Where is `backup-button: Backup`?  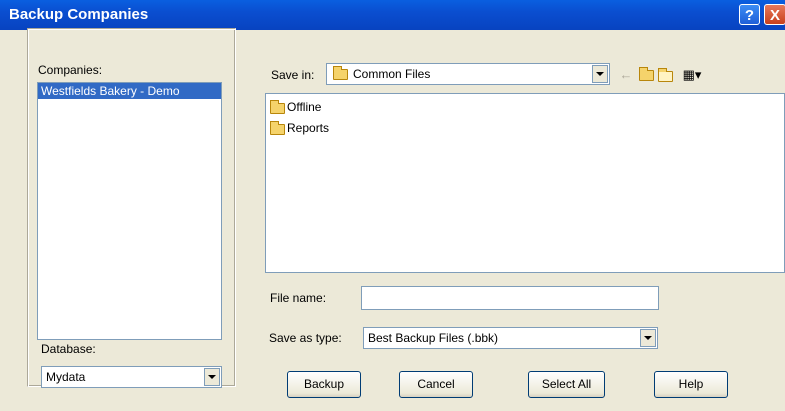 backup-button: Backup is located at coordinates (324, 384).